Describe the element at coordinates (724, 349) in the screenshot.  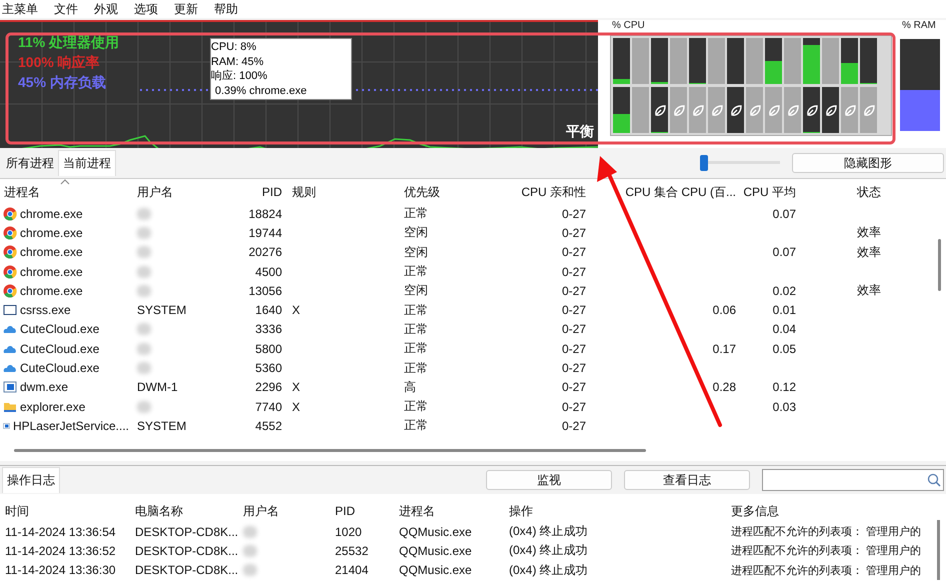
I see `table-cell: 0.17` at that location.